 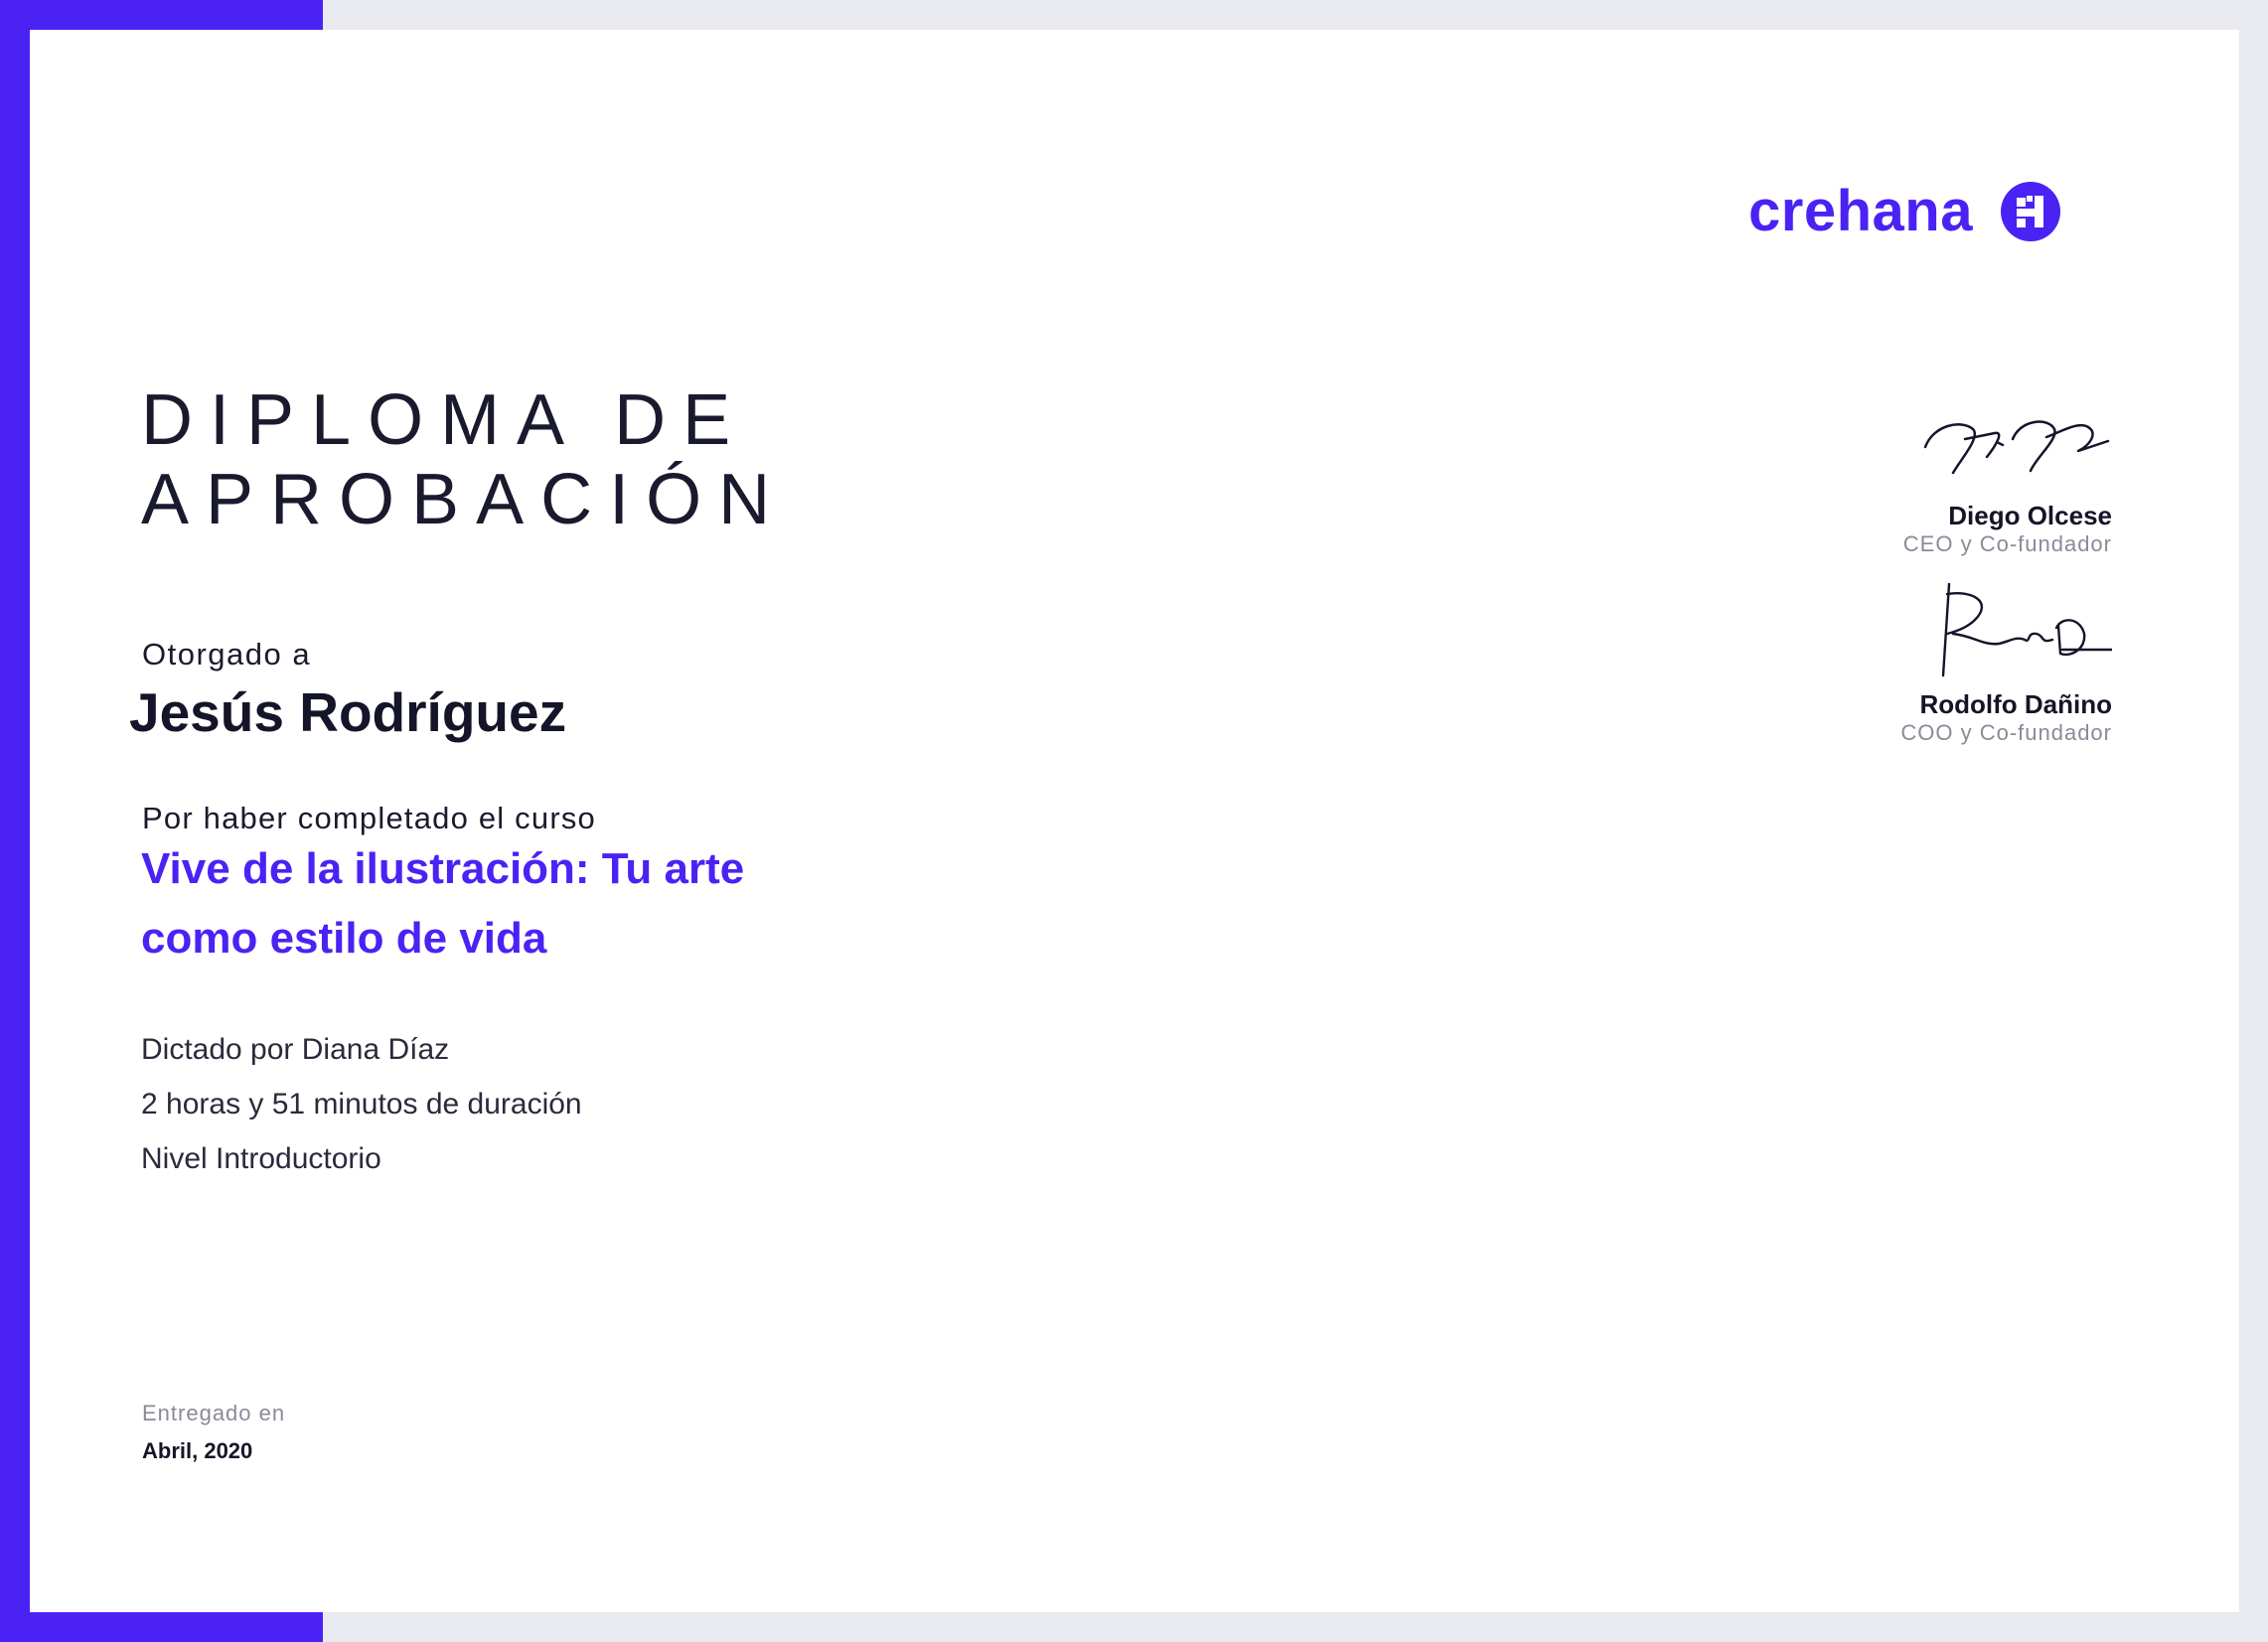 I want to click on delivered-date: Abril, 2020, so click(x=197, y=1450).